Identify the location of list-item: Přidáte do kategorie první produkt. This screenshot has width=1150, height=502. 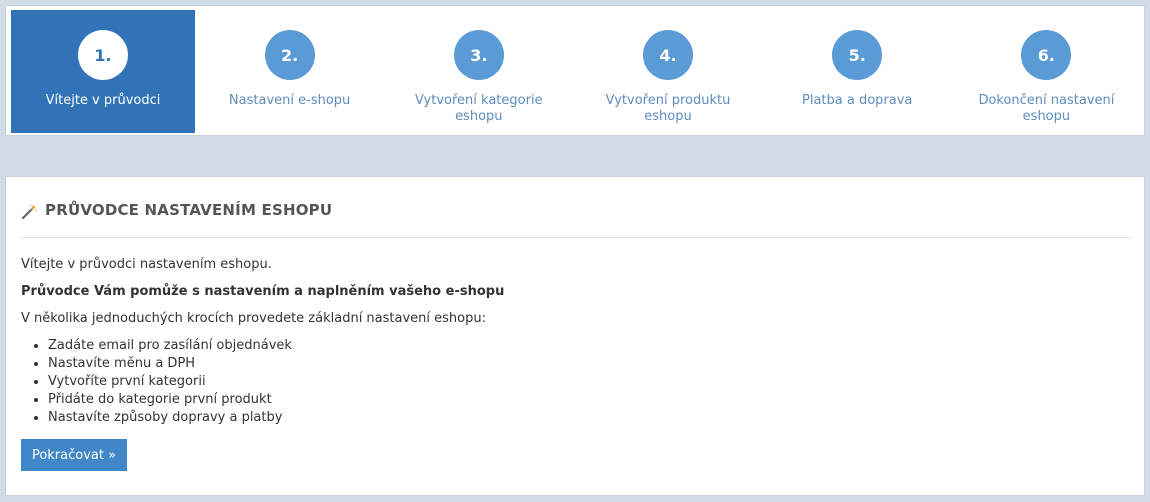
(584, 400).